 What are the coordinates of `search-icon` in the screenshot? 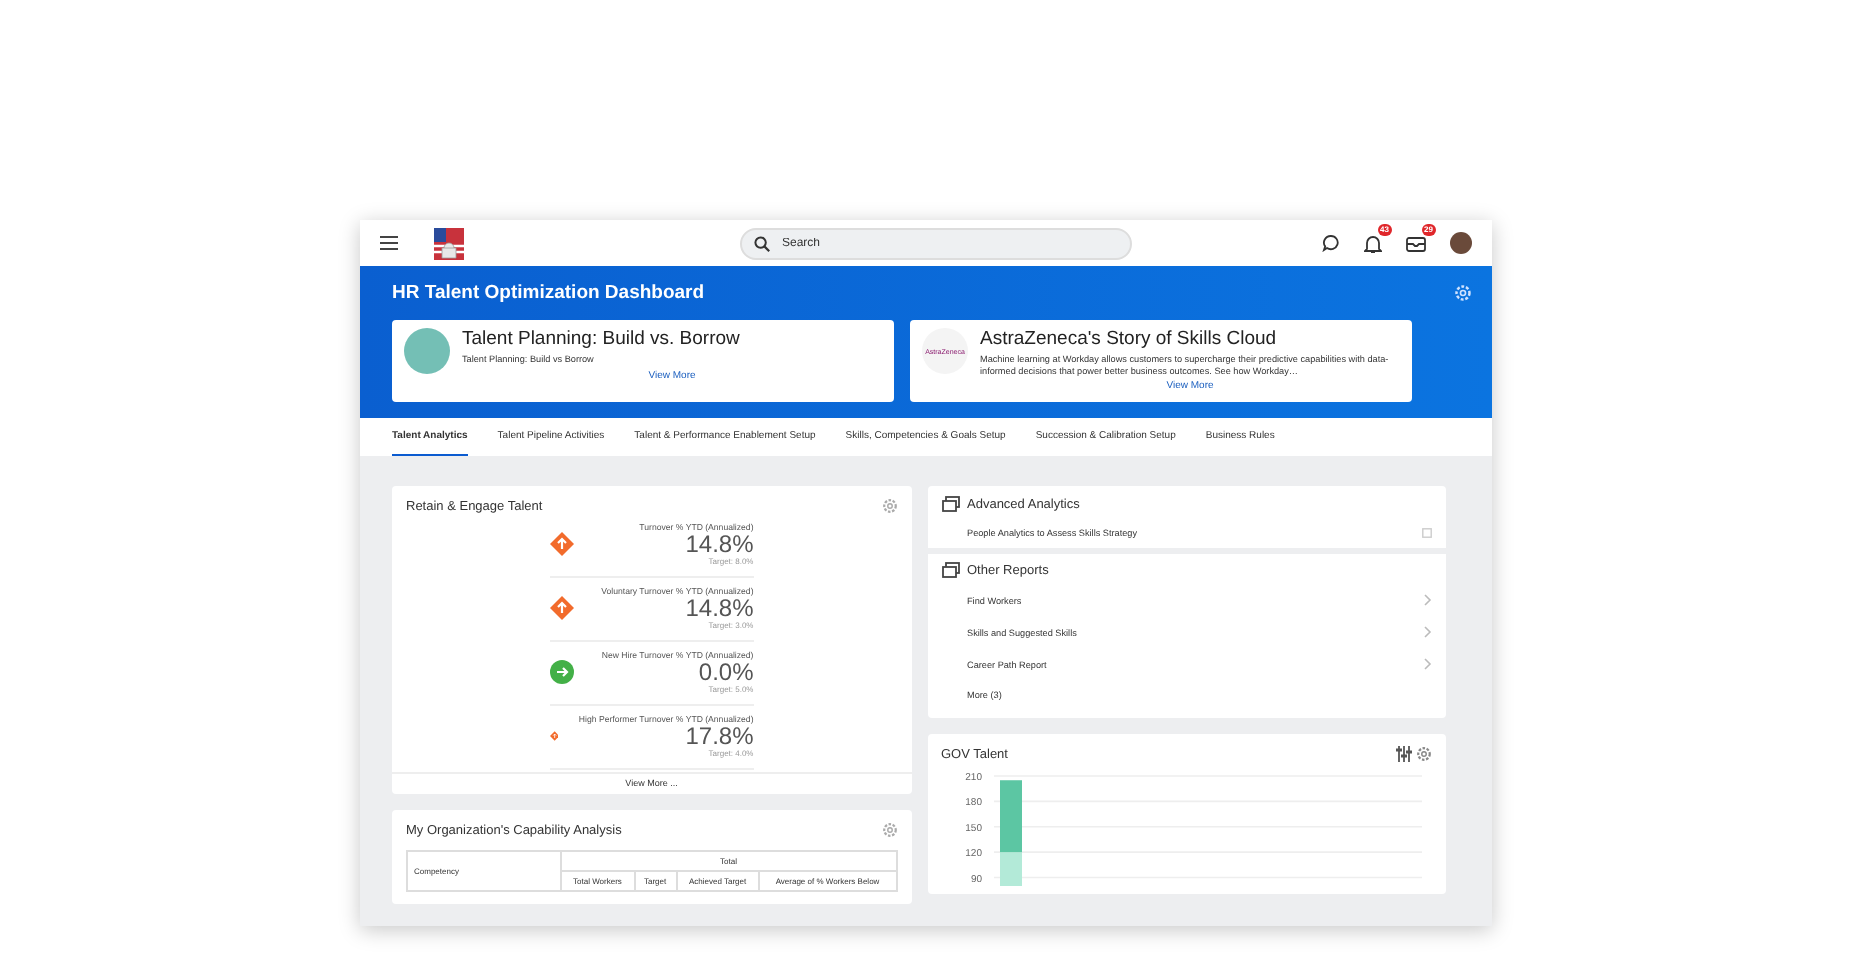 It's located at (762, 243).